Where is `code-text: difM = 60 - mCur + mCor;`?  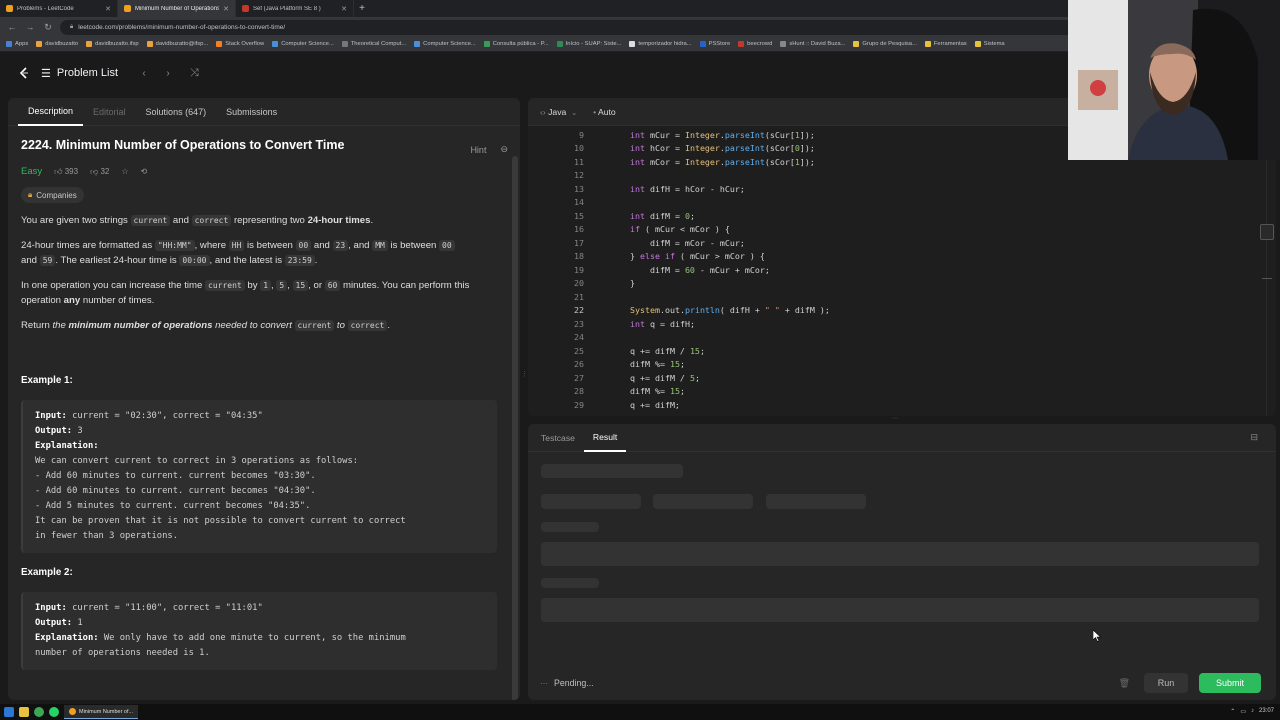
code-text: difM = 60 - mCur + mCor; is located at coordinates (677, 270).